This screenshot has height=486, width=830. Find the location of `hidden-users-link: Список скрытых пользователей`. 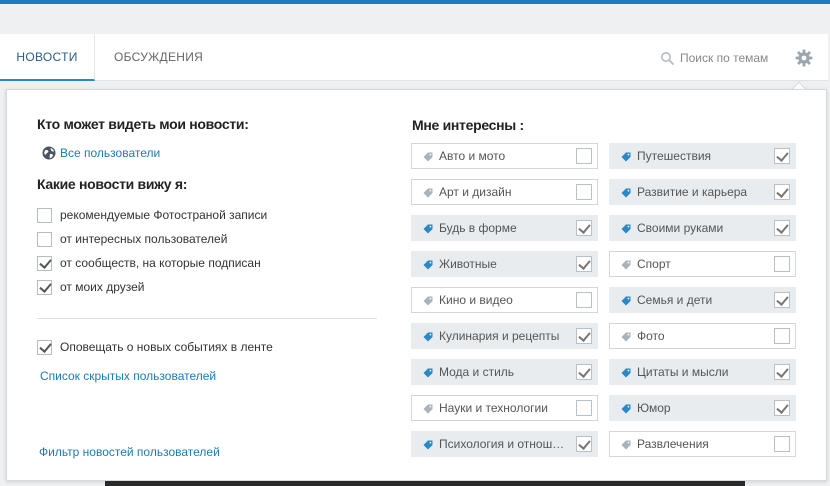

hidden-users-link: Список скрытых пользователей is located at coordinates (128, 376).